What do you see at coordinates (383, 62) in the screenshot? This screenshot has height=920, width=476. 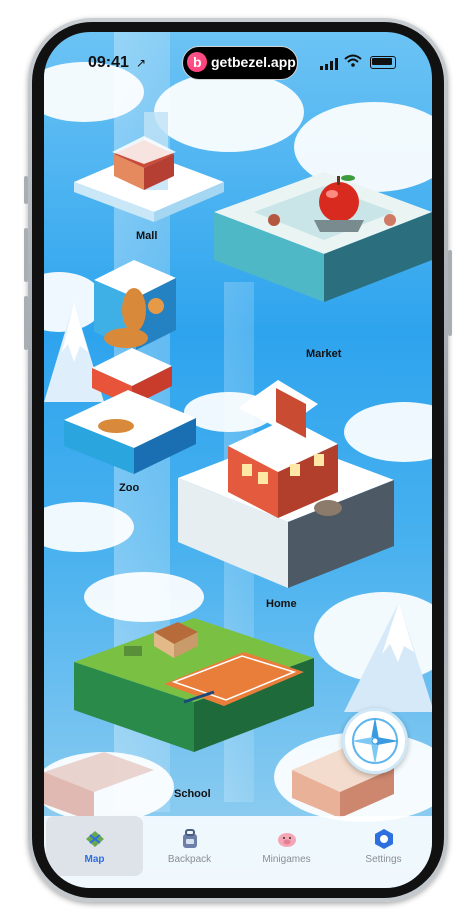 I see `battery-icon` at bounding box center [383, 62].